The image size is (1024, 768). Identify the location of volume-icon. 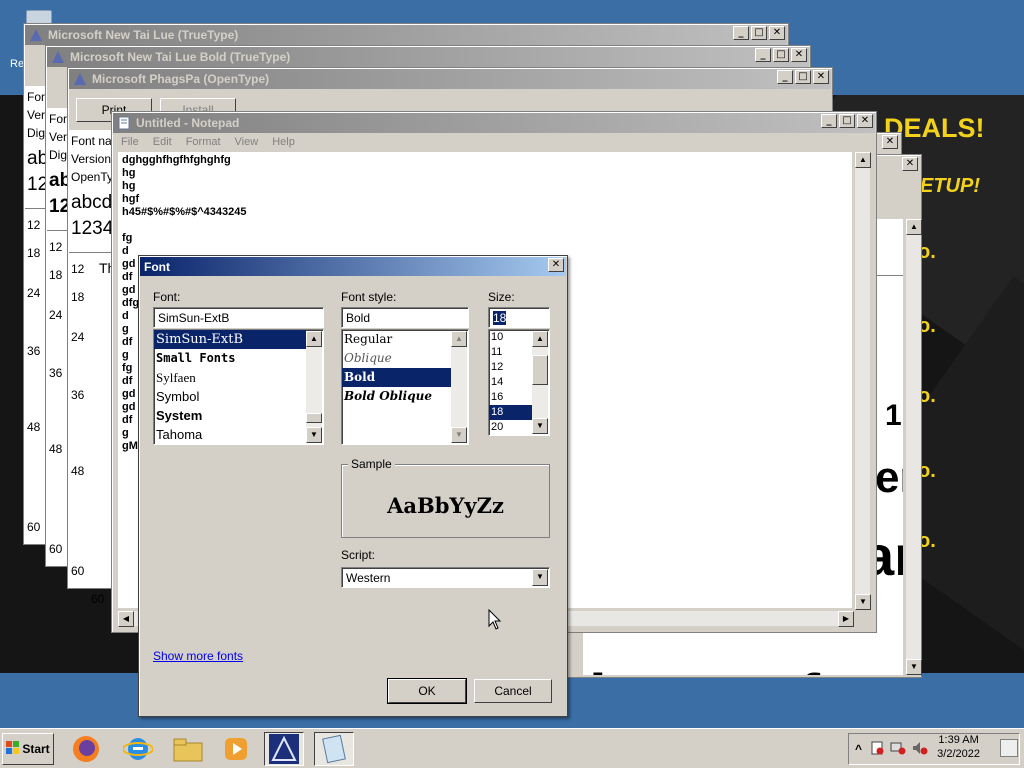
(920, 749).